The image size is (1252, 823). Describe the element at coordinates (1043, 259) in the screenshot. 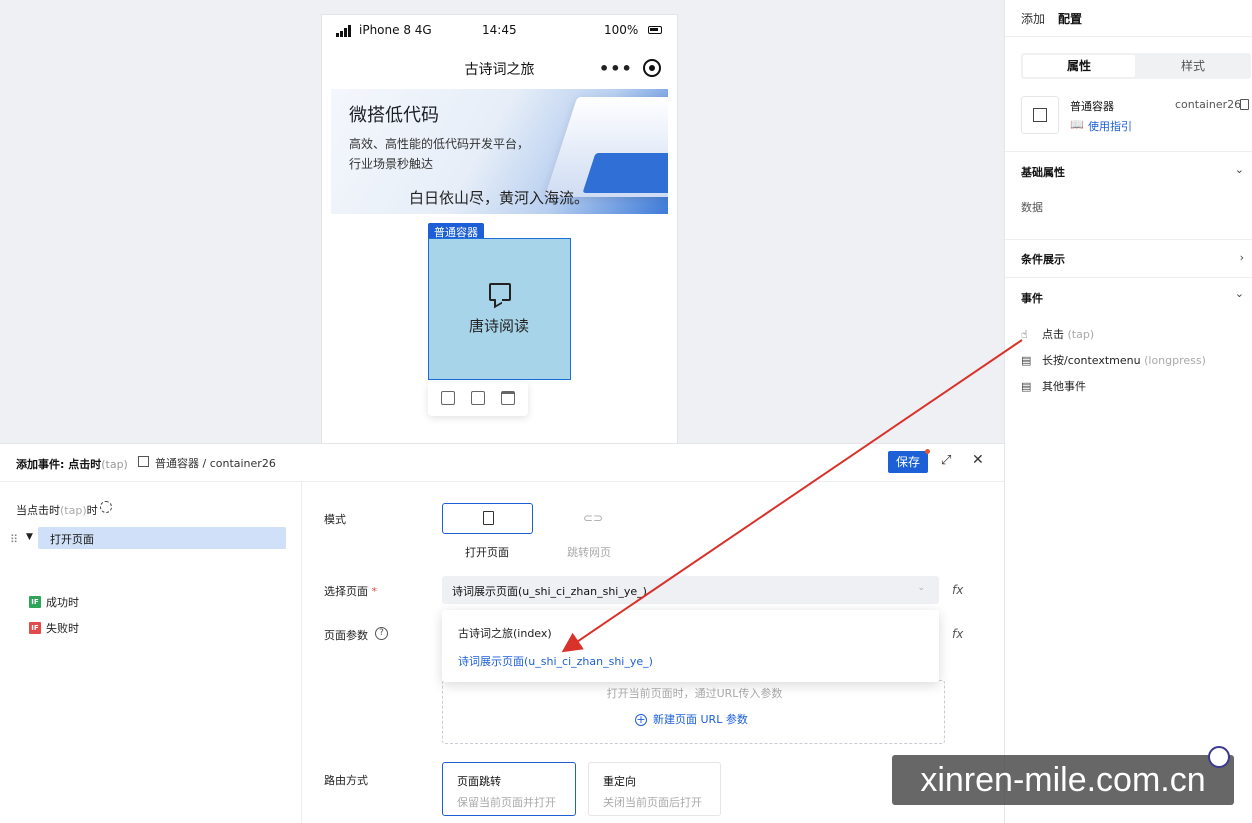

I see `section-conditional-display: 条件展示` at that location.